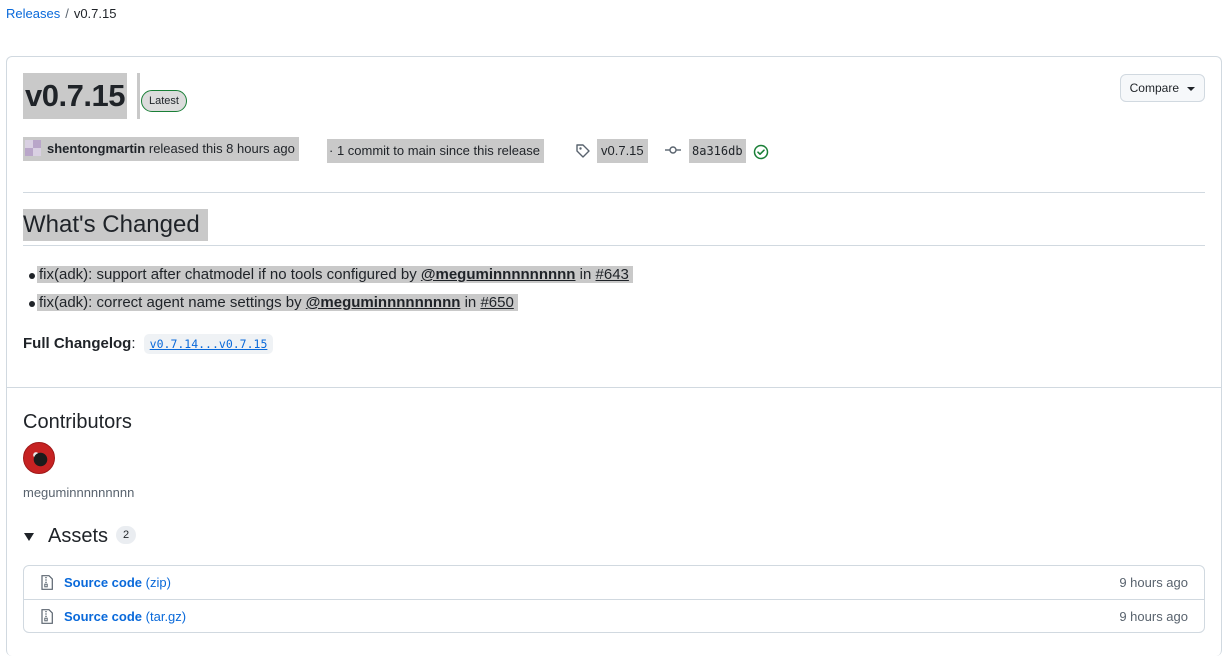 The width and height of the screenshot is (1223, 656). Describe the element at coordinates (158, 582) in the screenshot. I see `asset-ext: (zip)` at that location.